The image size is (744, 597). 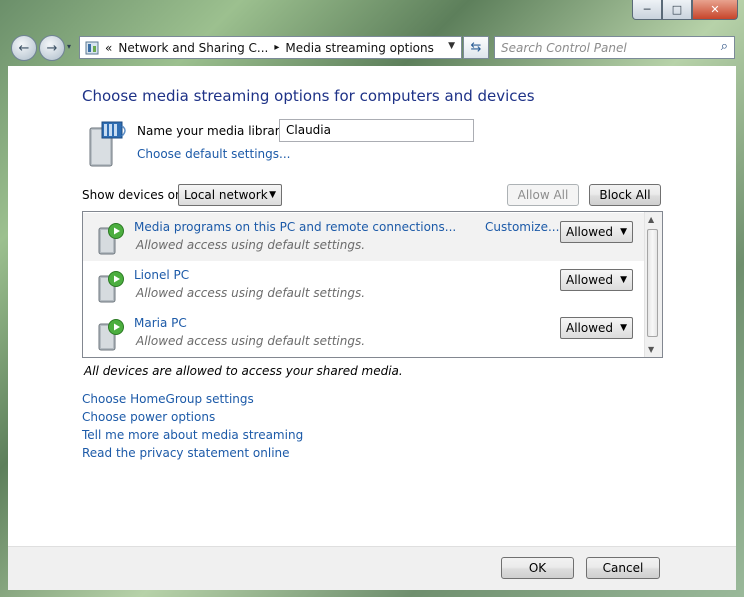 I want to click on dialog-footer: OK Cancel, so click(x=372, y=568).